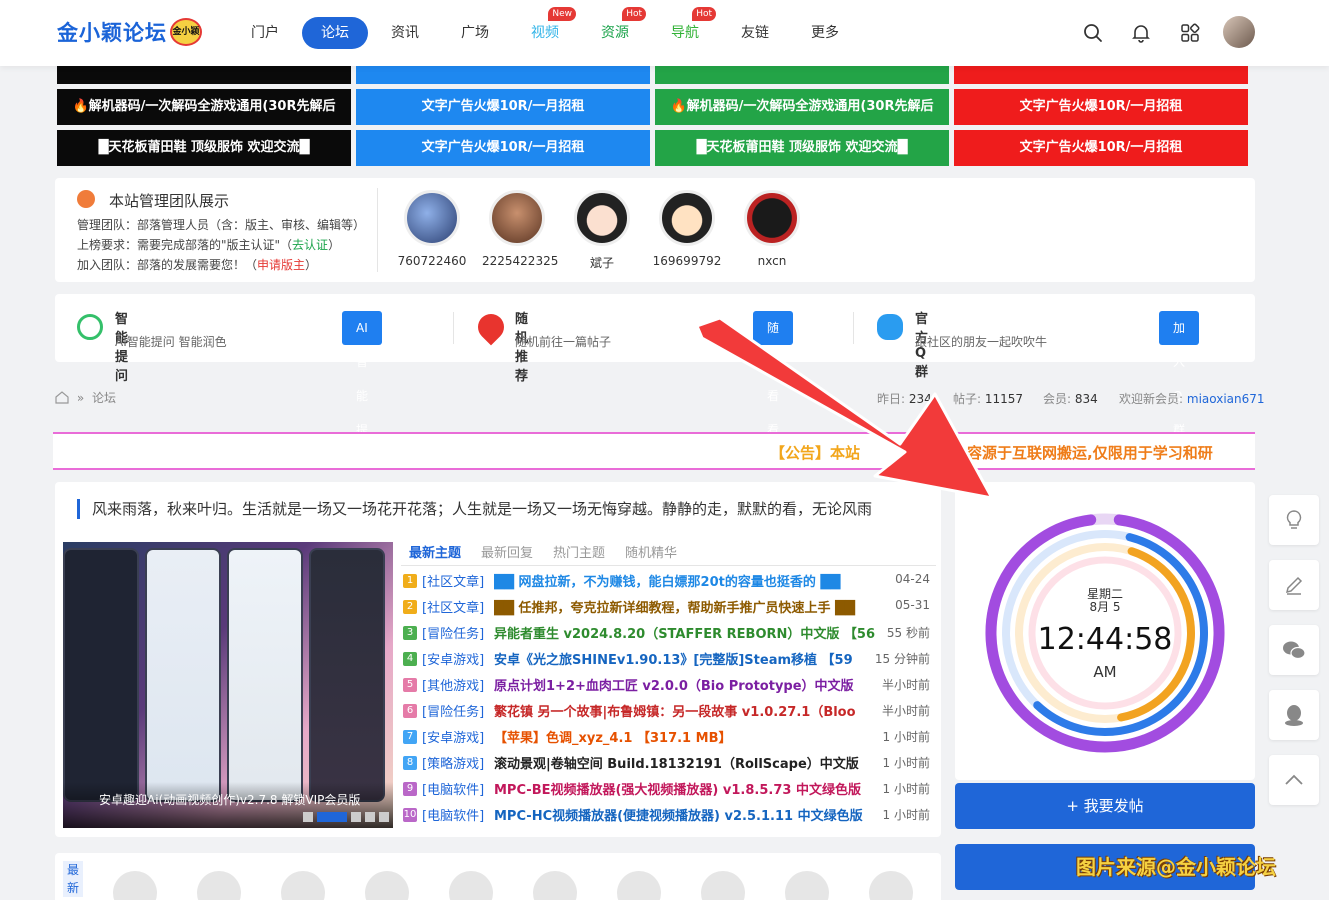 Image resolution: width=1329 pixels, height=900 pixels. Describe the element at coordinates (335, 33) in the screenshot. I see `nav-forum: 论坛` at that location.